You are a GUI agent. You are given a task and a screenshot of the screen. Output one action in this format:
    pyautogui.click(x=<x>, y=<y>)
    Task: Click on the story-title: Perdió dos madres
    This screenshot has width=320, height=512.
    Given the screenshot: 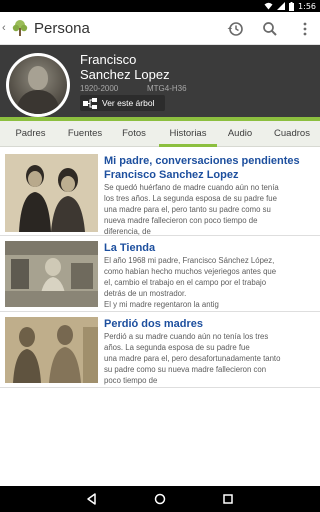 What is the action you would take?
    pyautogui.click(x=154, y=324)
    